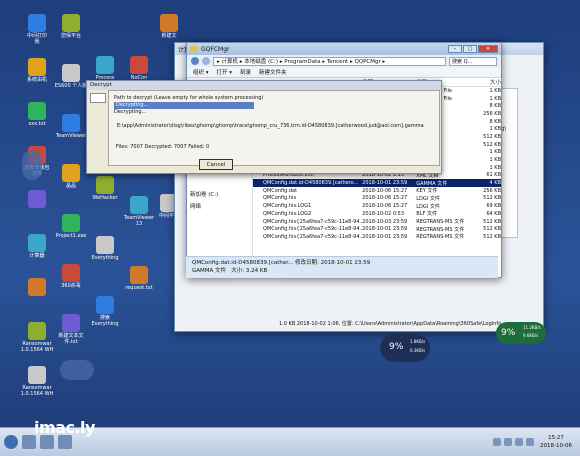  I want to click on sidebar-item-drive-c: 新加卷 (C:), so click(219, 195).